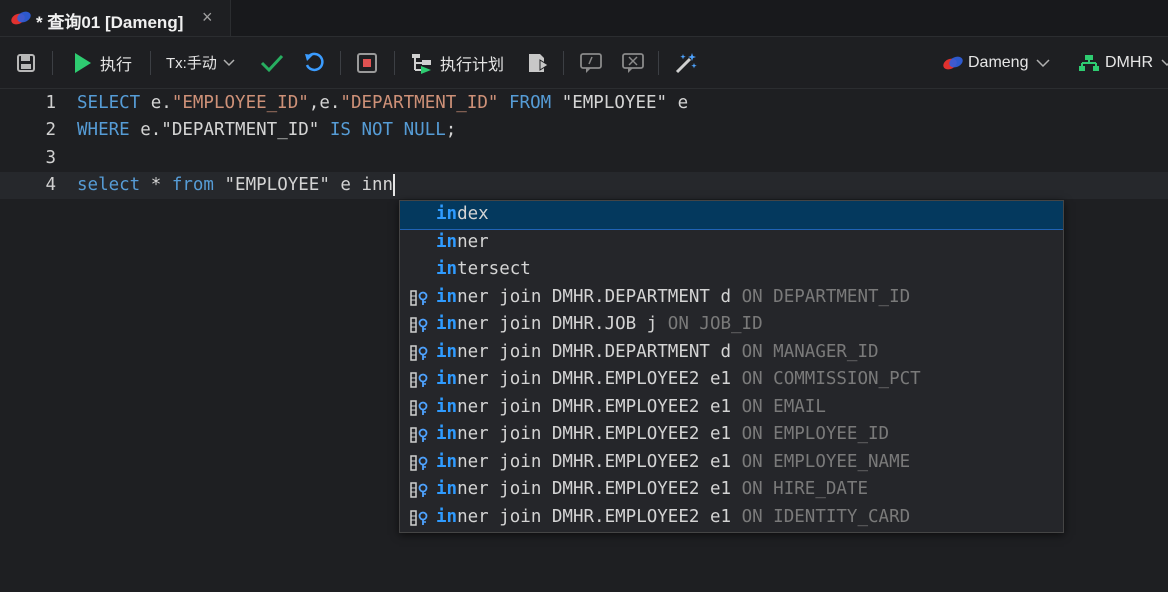  I want to click on join-condition: ON EMPLOYEE_NAME, so click(826, 461).